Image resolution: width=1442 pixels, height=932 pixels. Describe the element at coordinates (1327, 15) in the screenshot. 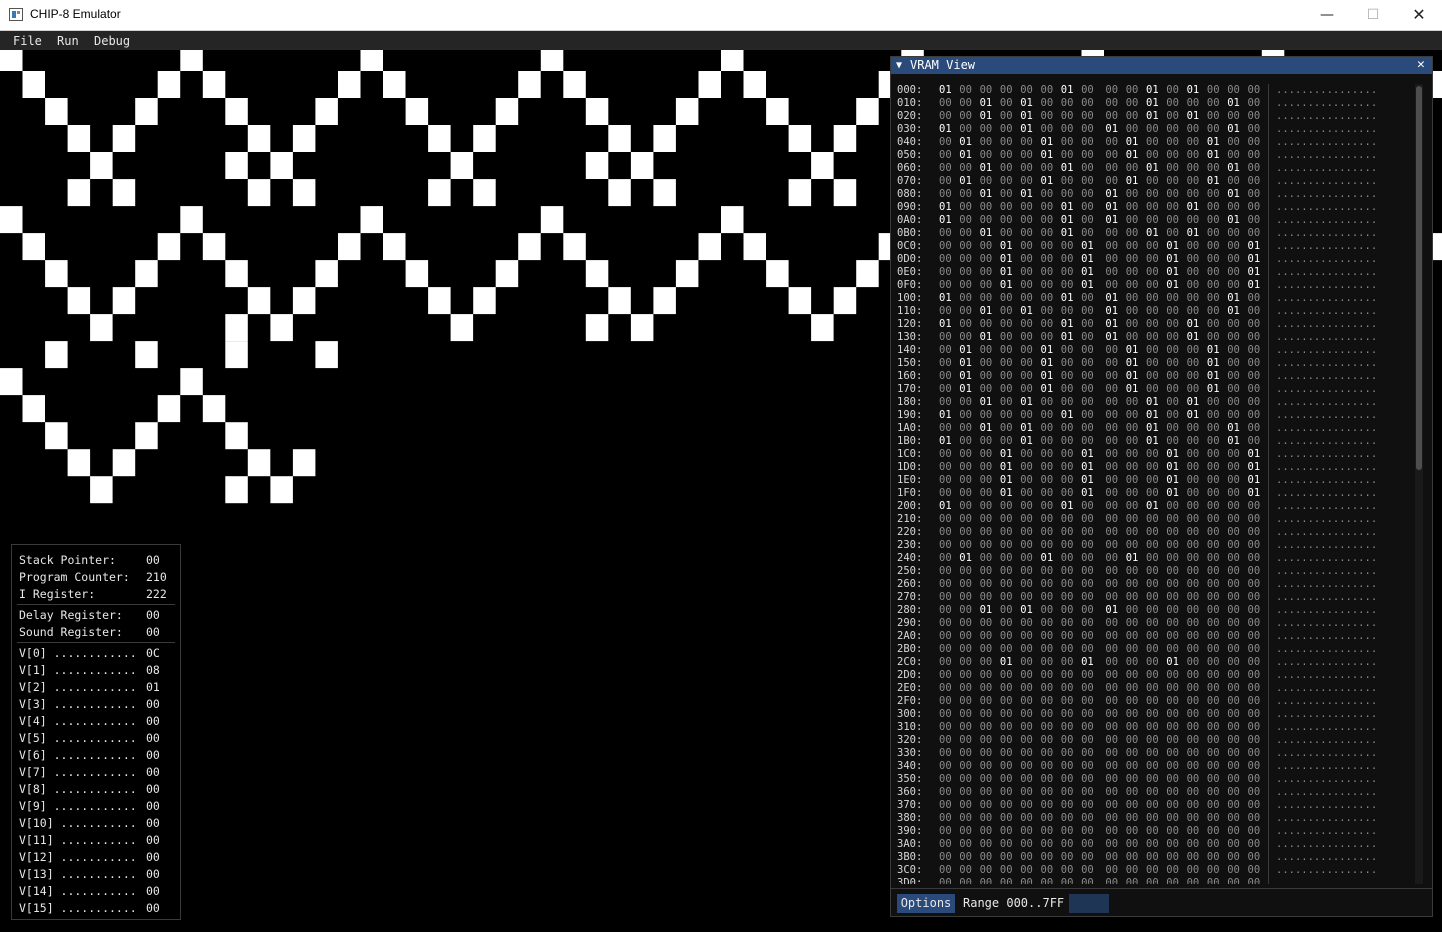

I see `minimize-button: —` at that location.